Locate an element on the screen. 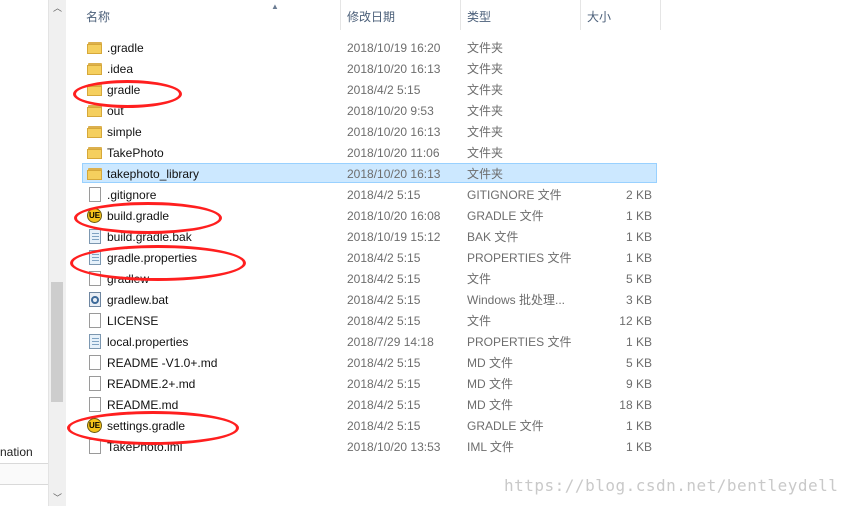 This screenshot has width=855, height=506. table-row: .gitignore 2018/4/2 5:15 GITIGNORE 文件 2 KB is located at coordinates (369, 194).